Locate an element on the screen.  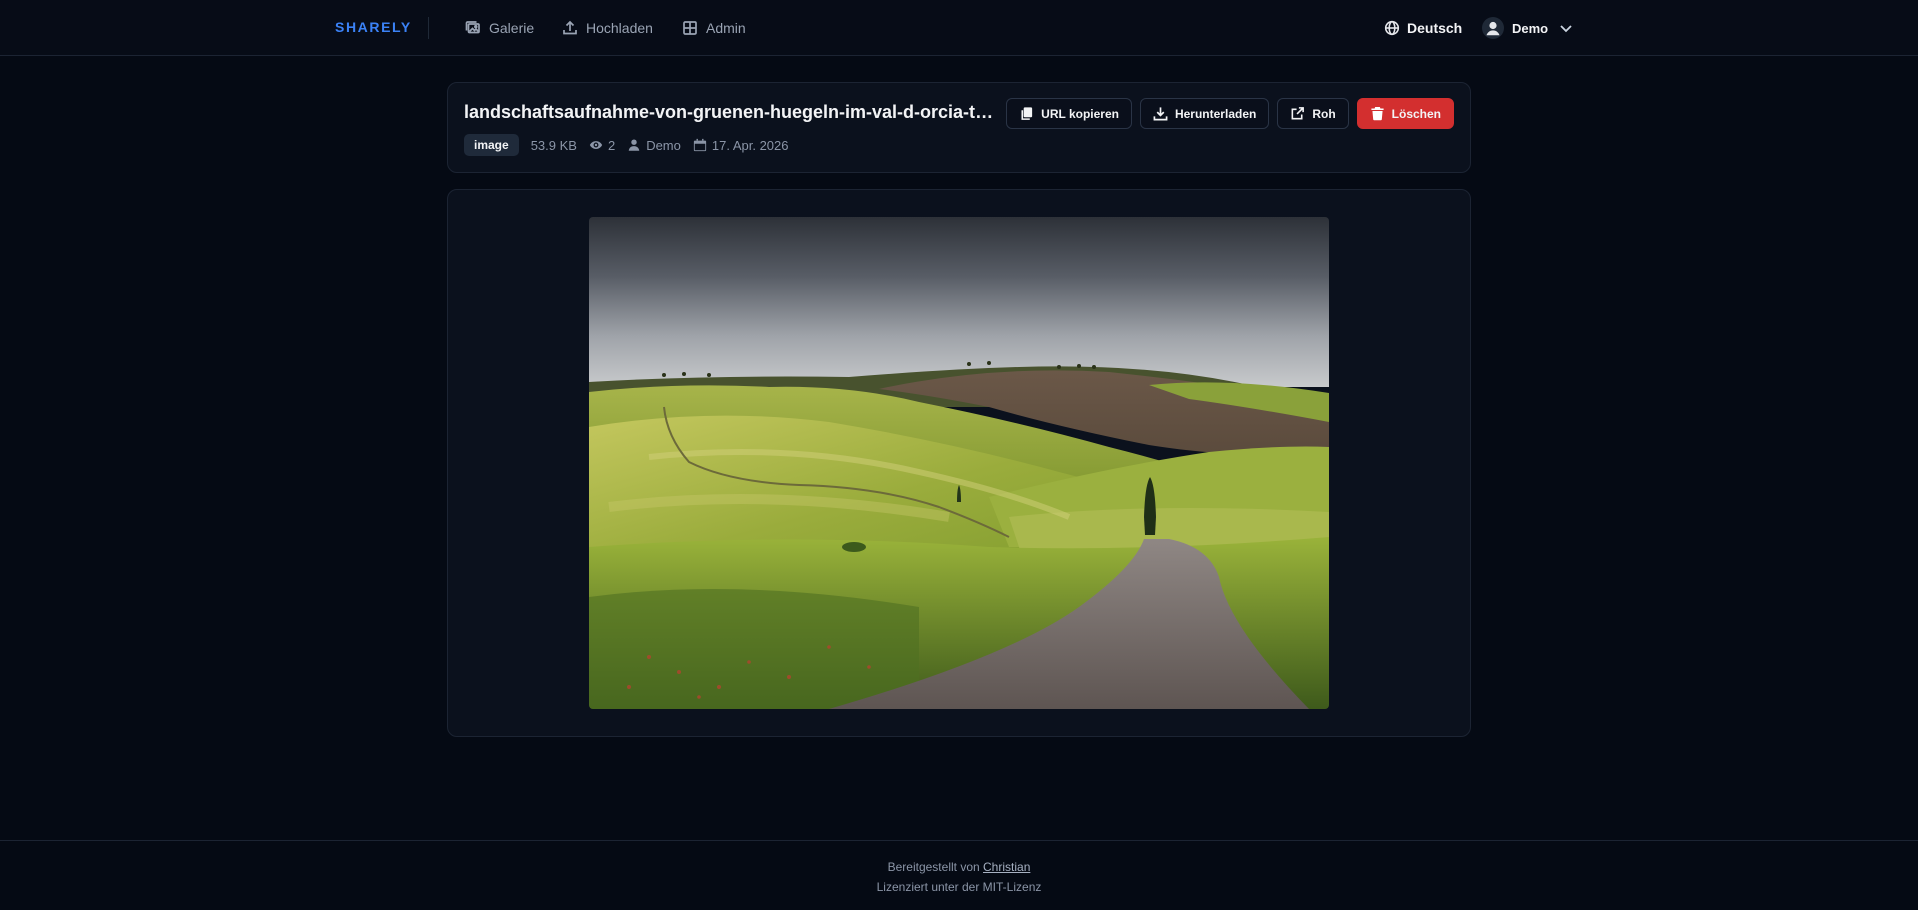
calendar-icon is located at coordinates (699, 145).